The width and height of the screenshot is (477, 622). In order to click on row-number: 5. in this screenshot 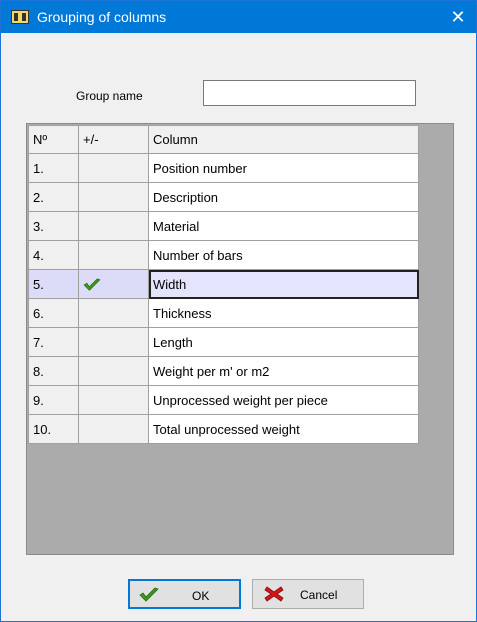, I will do `click(53, 284)`.